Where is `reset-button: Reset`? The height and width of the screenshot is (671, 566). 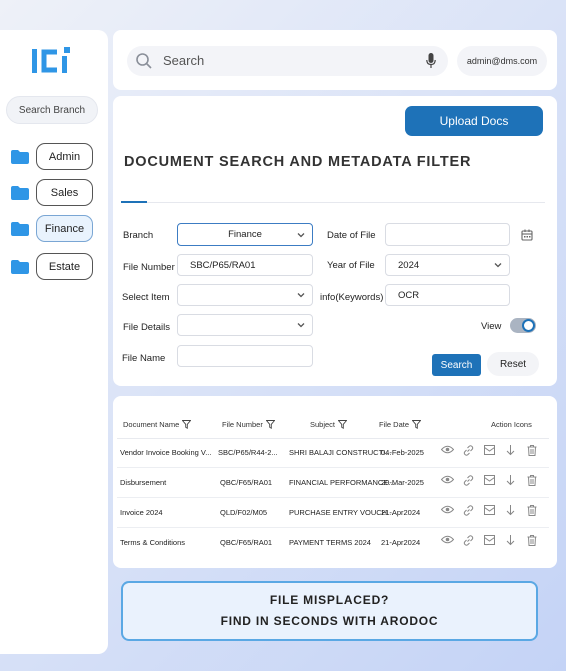 reset-button: Reset is located at coordinates (513, 364).